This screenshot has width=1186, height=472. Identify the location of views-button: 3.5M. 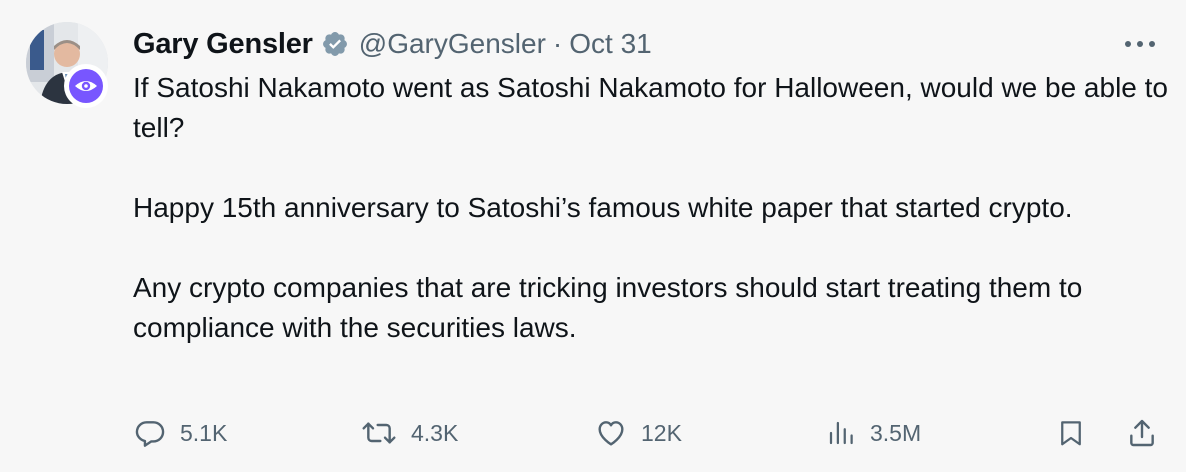
(873, 433).